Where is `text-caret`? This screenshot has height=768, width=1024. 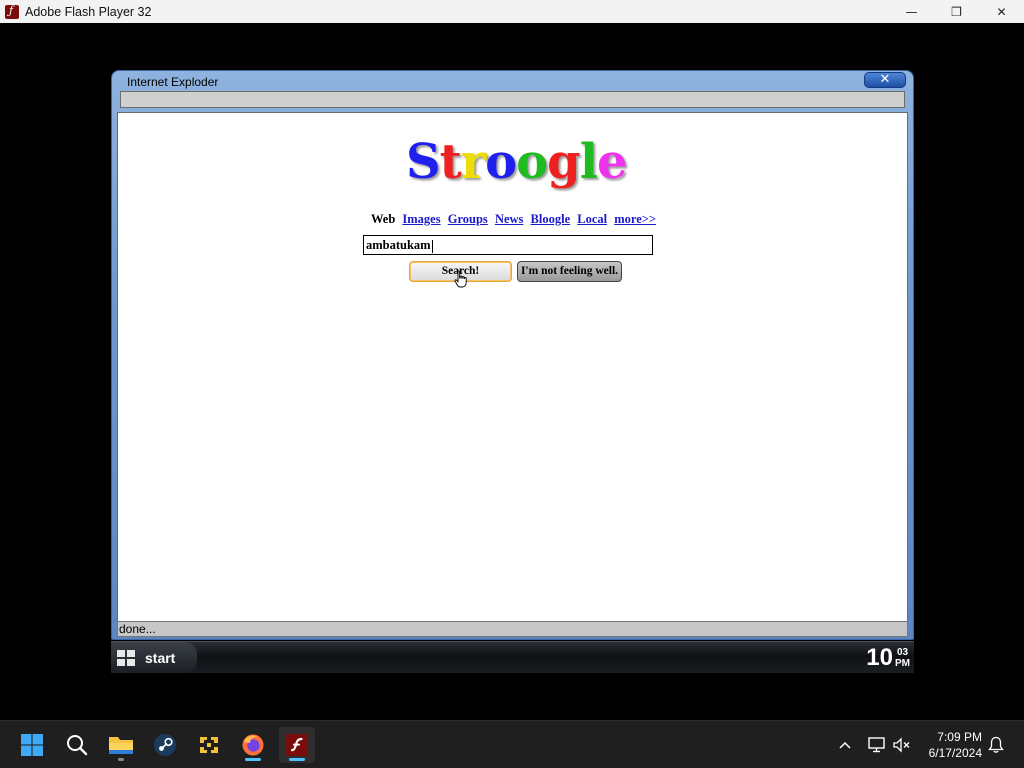
text-caret is located at coordinates (432, 246).